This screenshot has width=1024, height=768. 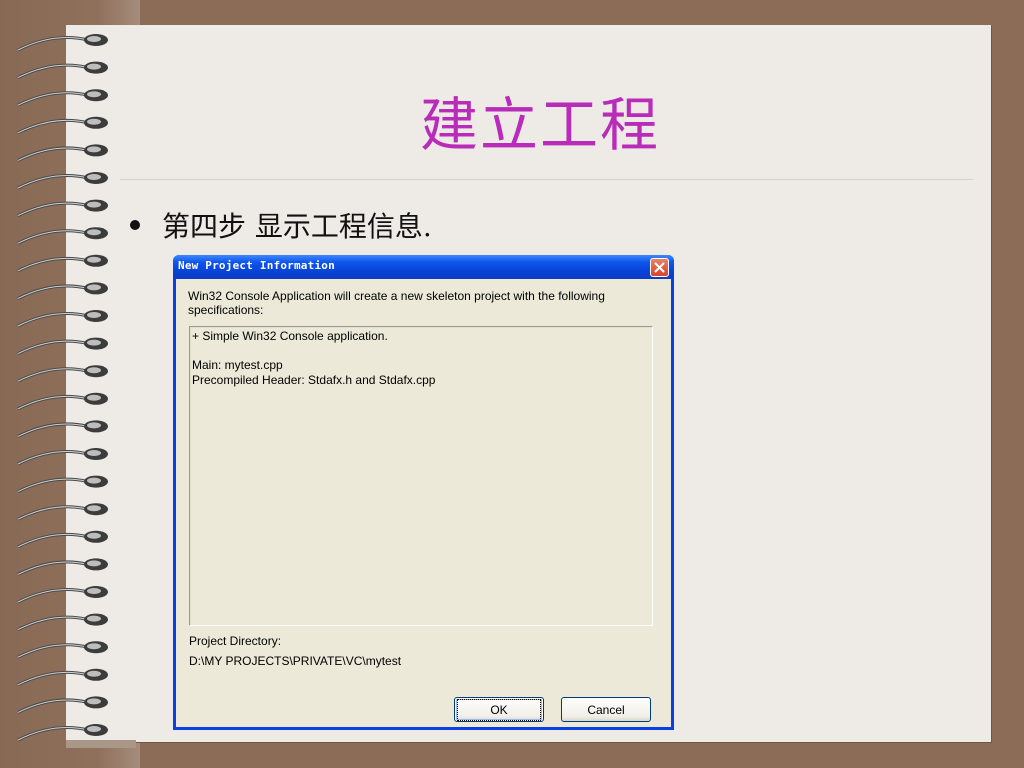 I want to click on dialog-title: New Project Information, so click(x=256, y=265).